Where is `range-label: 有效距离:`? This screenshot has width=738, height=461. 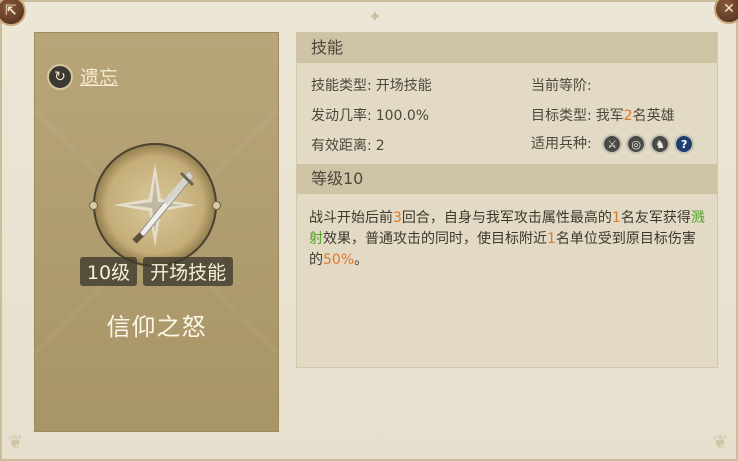 range-label: 有效距离: is located at coordinates (341, 146).